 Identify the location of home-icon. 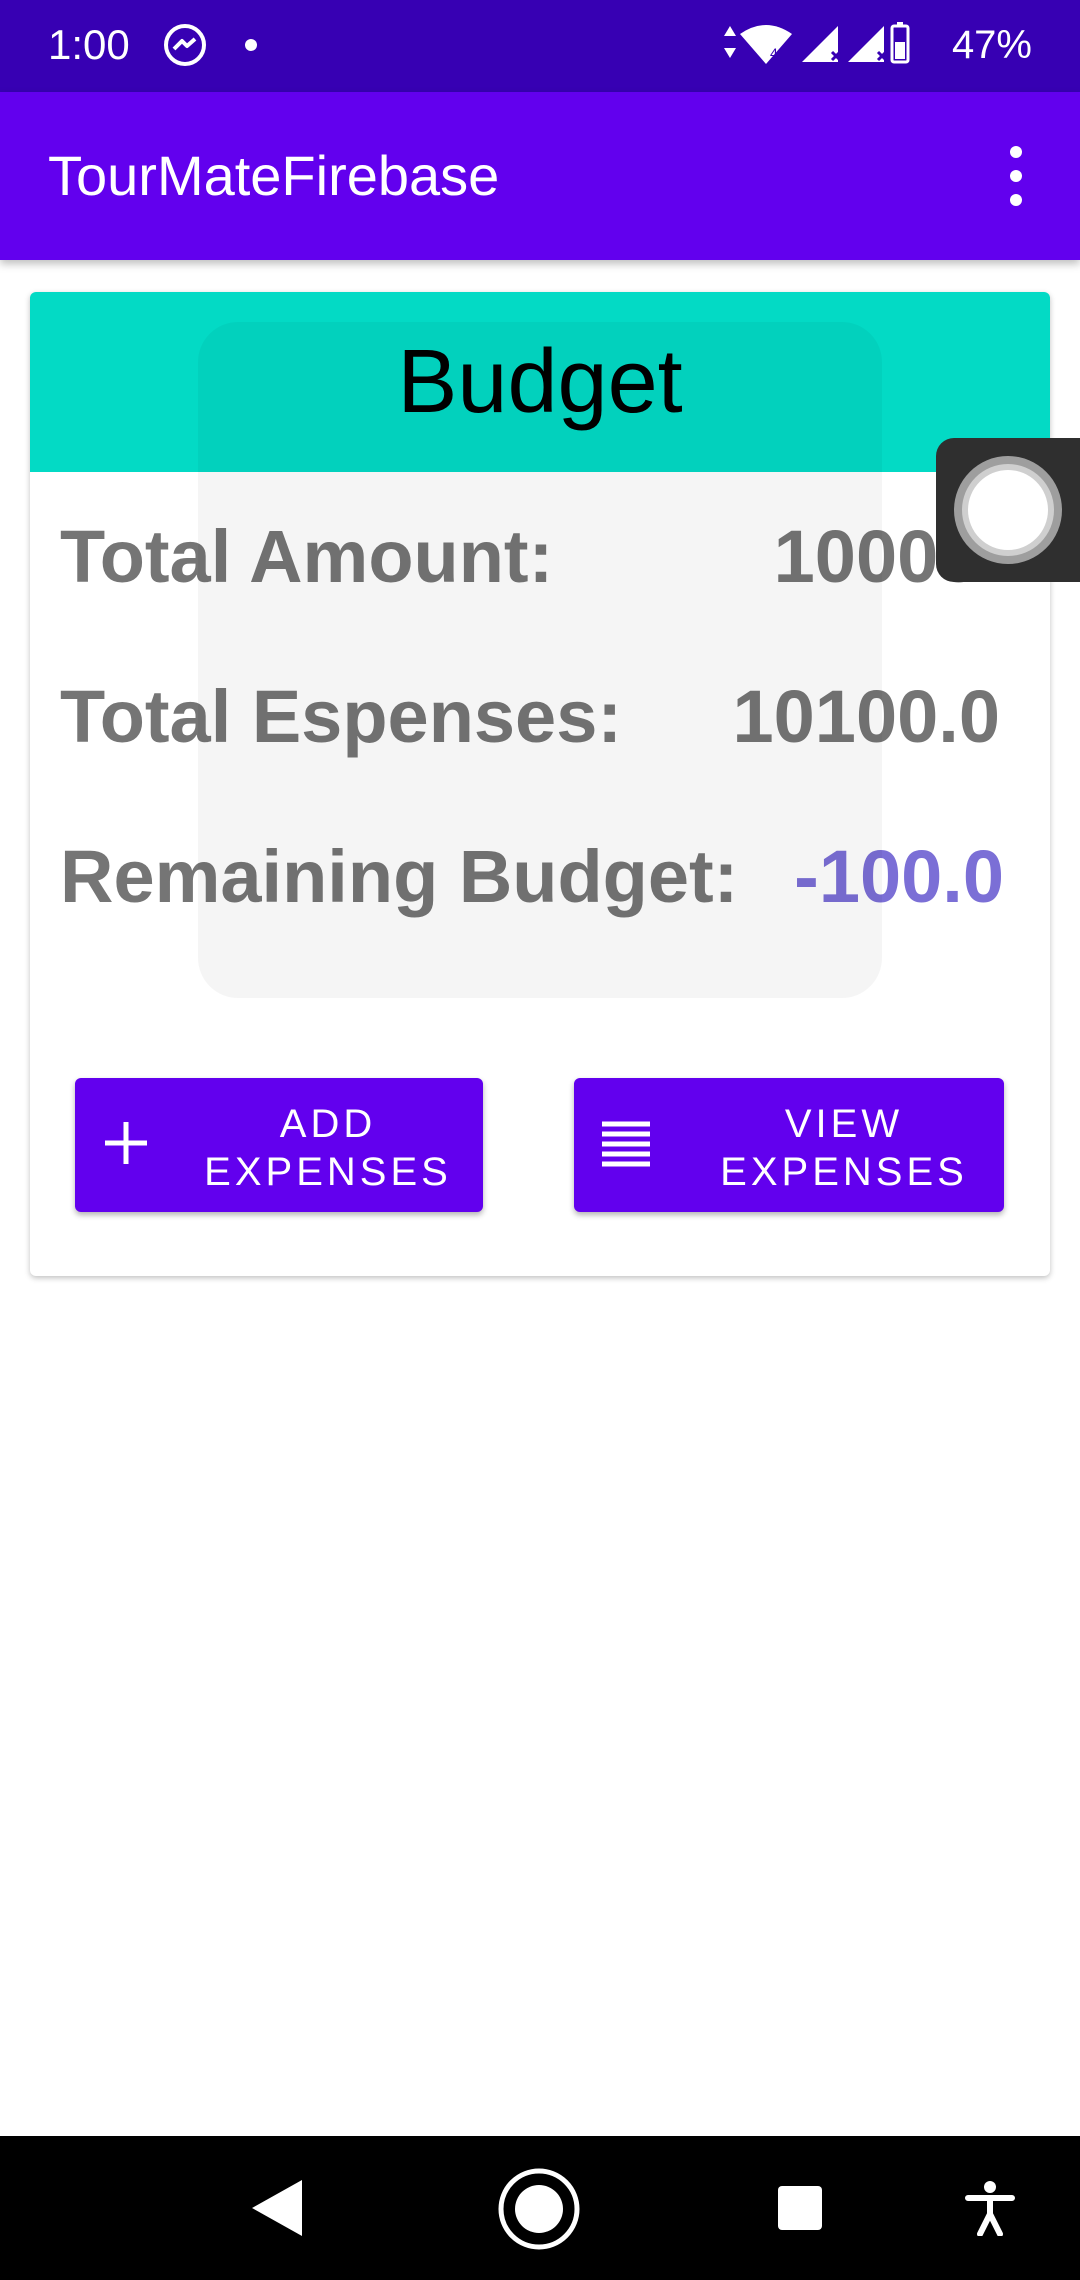
(539, 2209).